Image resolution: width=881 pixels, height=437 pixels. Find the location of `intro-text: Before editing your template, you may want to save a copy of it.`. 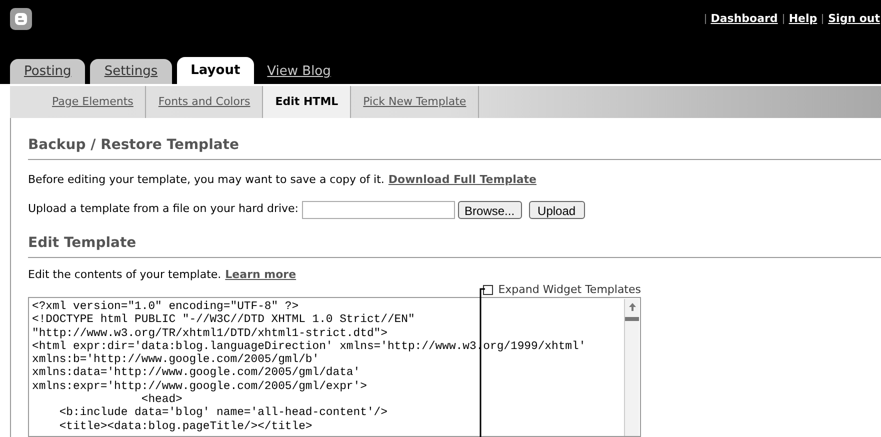

intro-text: Before editing your template, you may want to save a copy of it. is located at coordinates (206, 180).